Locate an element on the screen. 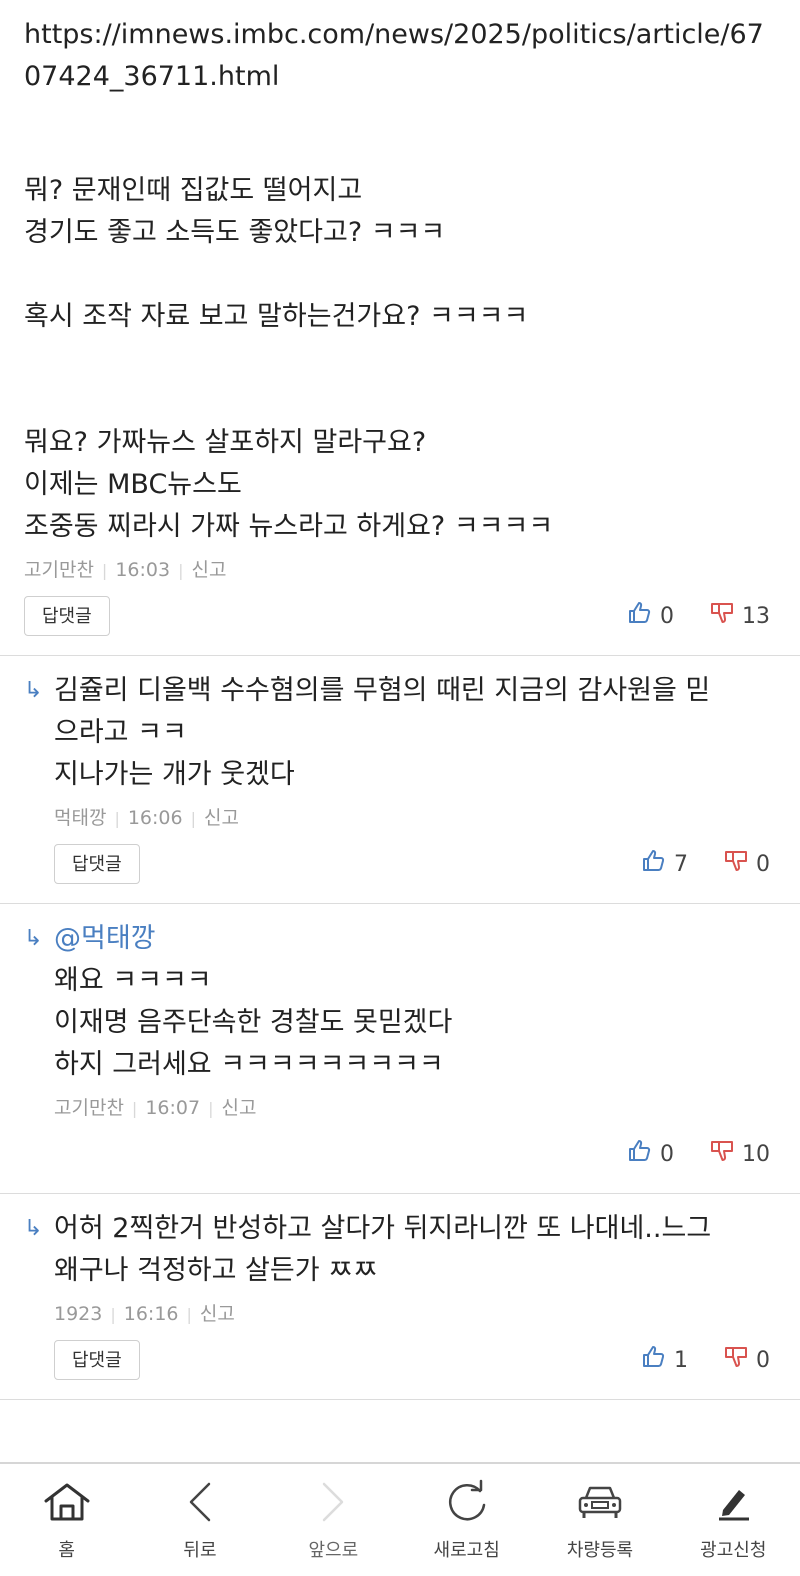  comment-line: 왜구나 걱정하고 살든가 ㅉㅉ is located at coordinates (216, 1270).